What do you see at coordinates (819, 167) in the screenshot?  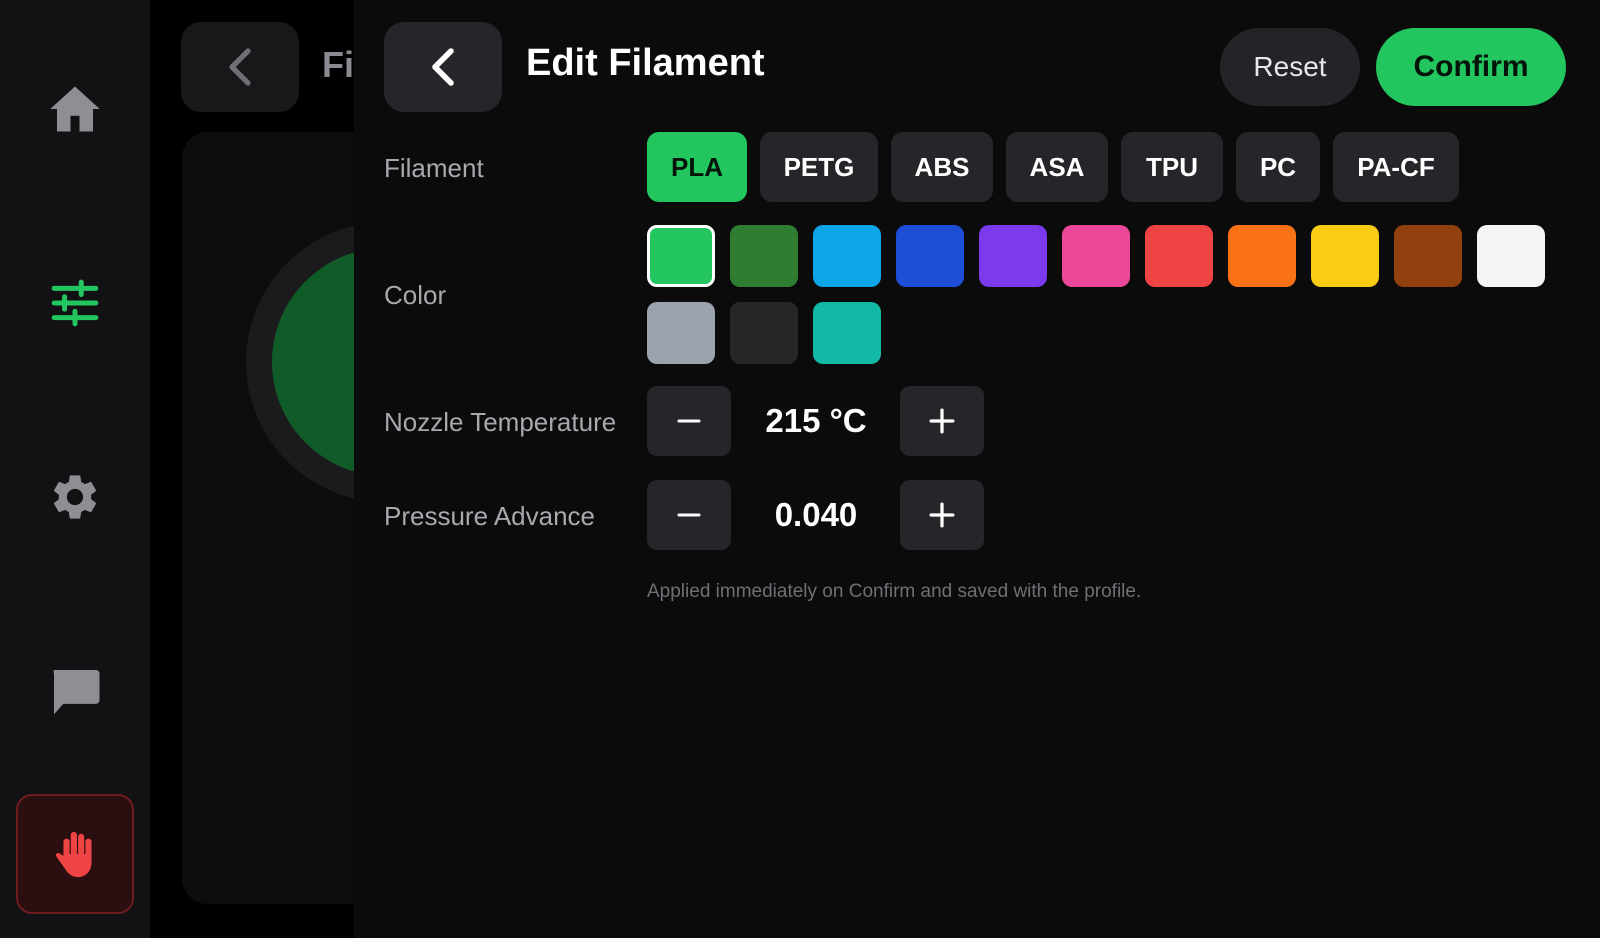 I see `filament-option-petg: PETG` at bounding box center [819, 167].